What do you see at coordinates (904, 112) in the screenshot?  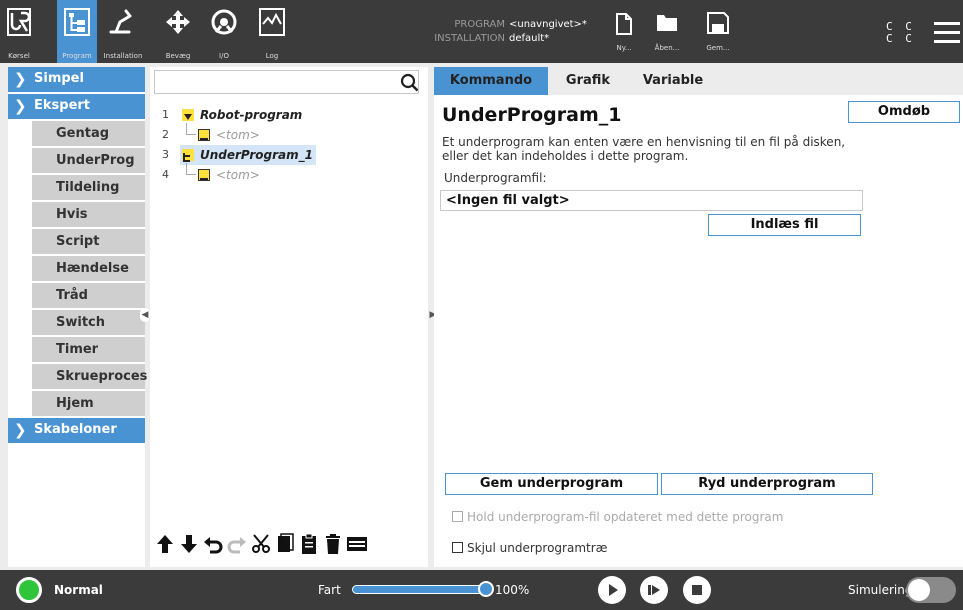 I see `rename-button: Omdøb` at bounding box center [904, 112].